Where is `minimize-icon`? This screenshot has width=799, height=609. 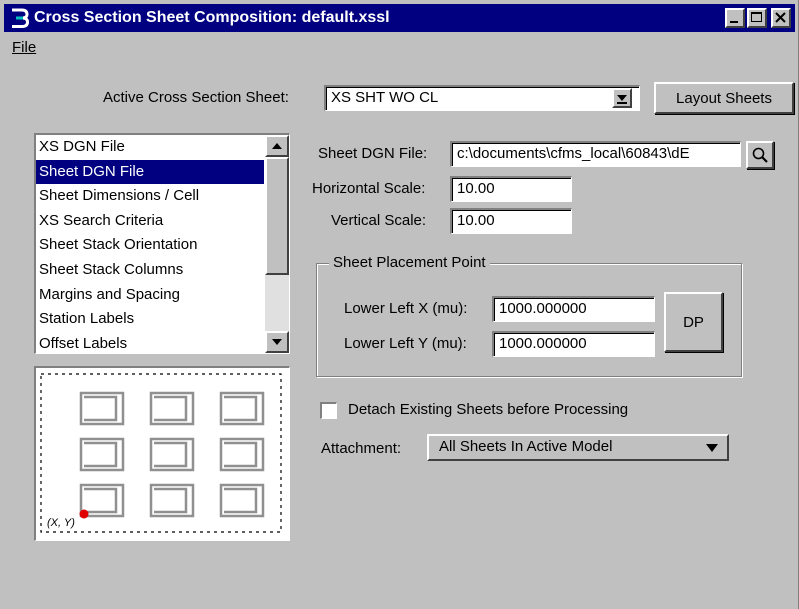 minimize-icon is located at coordinates (734, 22).